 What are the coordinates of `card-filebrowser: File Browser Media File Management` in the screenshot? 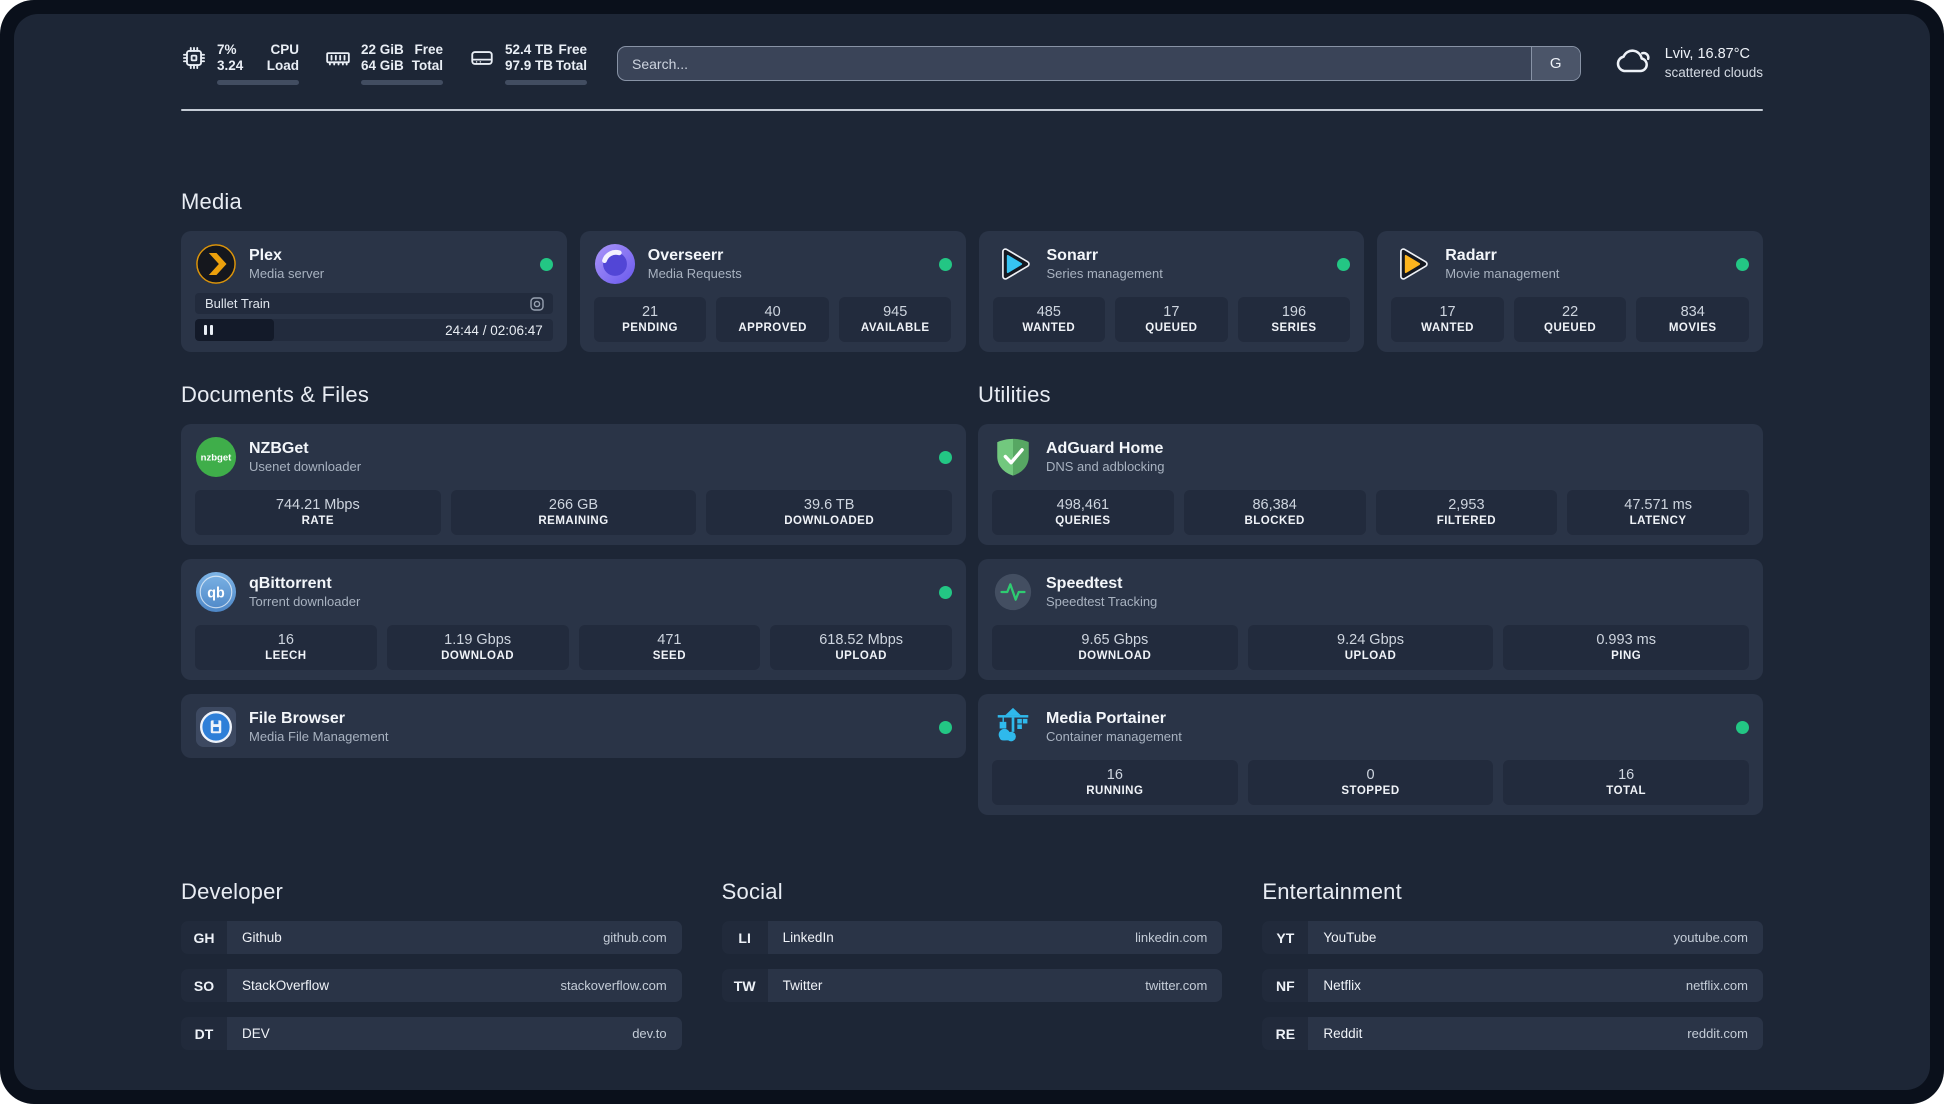 It's located at (573, 726).